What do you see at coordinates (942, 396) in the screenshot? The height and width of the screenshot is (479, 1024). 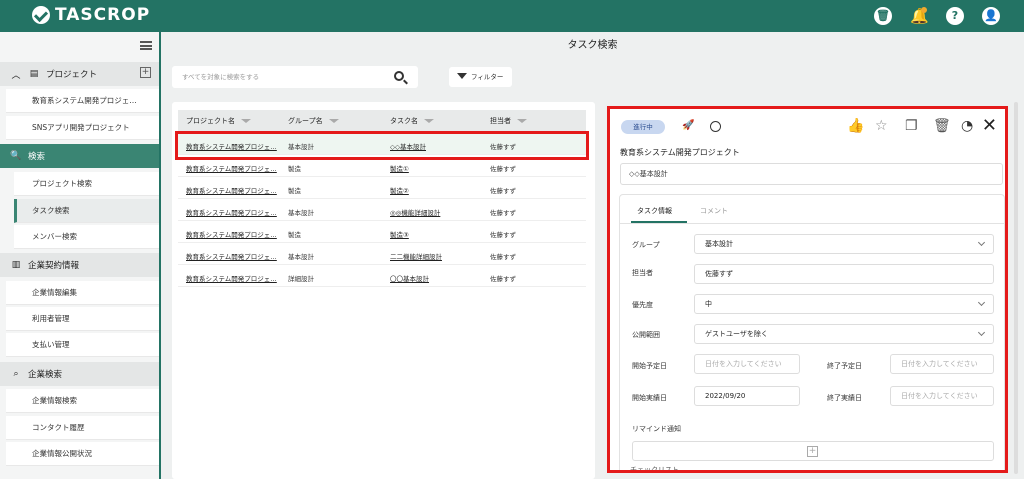 I see `end-actual-date-input: 日付を入力してください` at bounding box center [942, 396].